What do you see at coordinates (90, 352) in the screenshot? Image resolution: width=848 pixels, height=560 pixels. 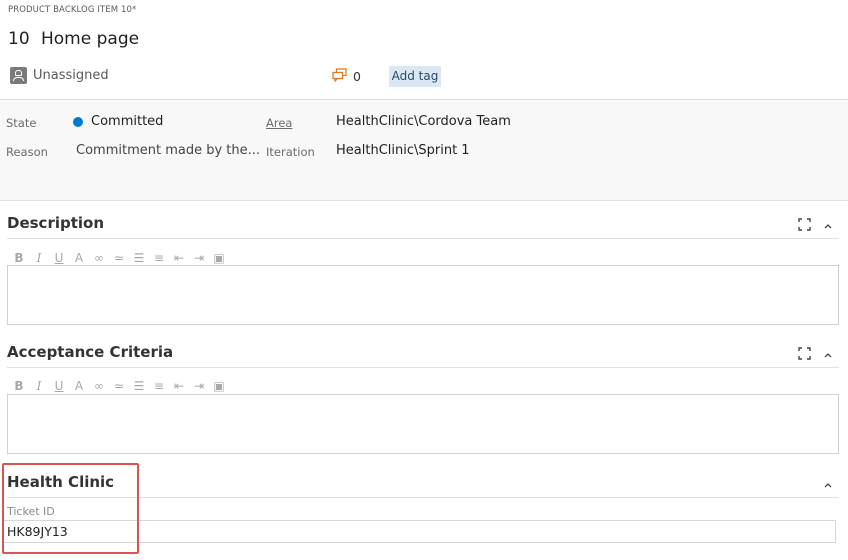 I see `acceptance-criteria-header: Acceptance Criteria` at bounding box center [90, 352].